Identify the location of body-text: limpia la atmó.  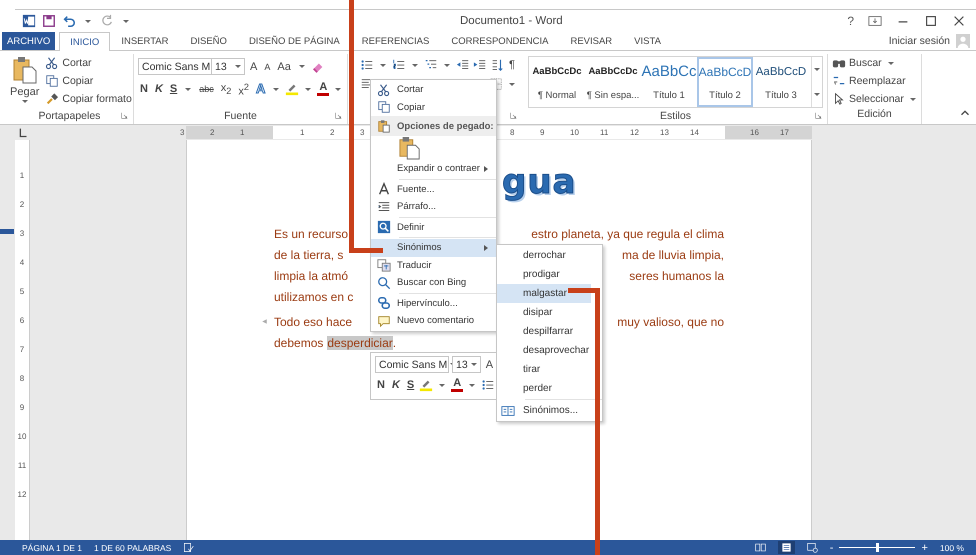
(311, 275).